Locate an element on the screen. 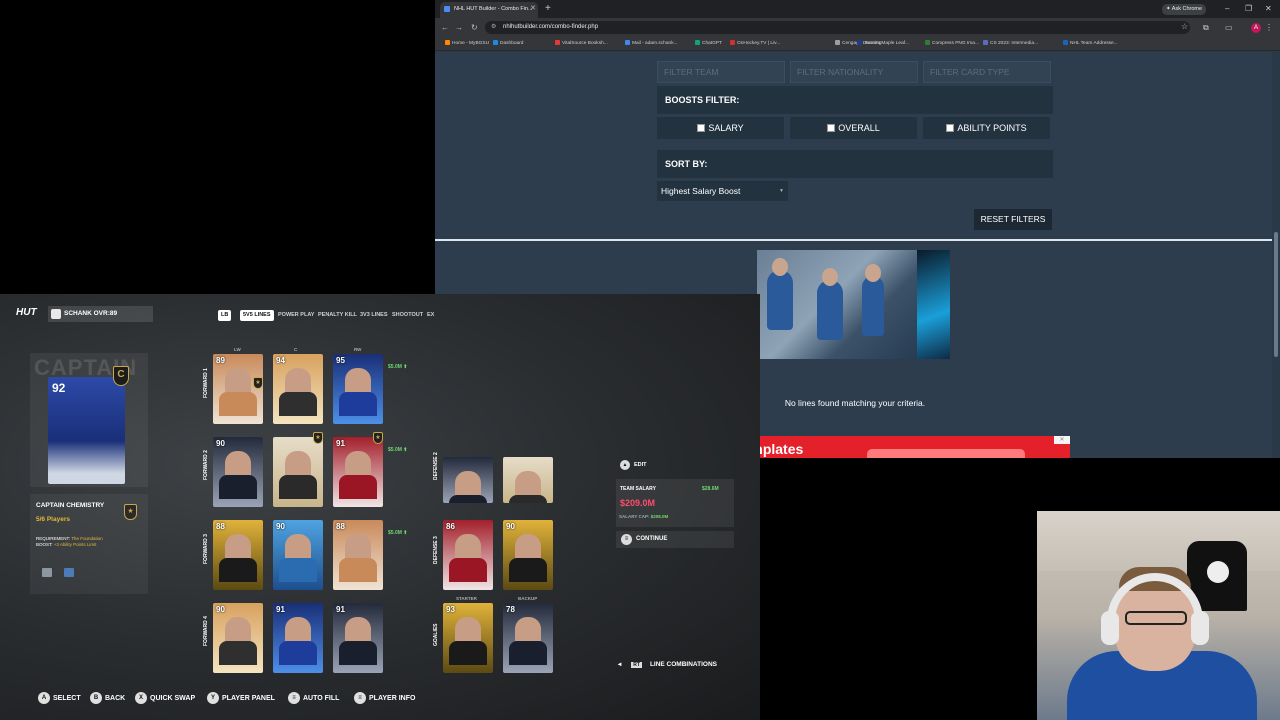 The image size is (1280, 720). url-bar: ⚙ nhlhutbuilder.com/combo-finder.php is located at coordinates (837, 27).